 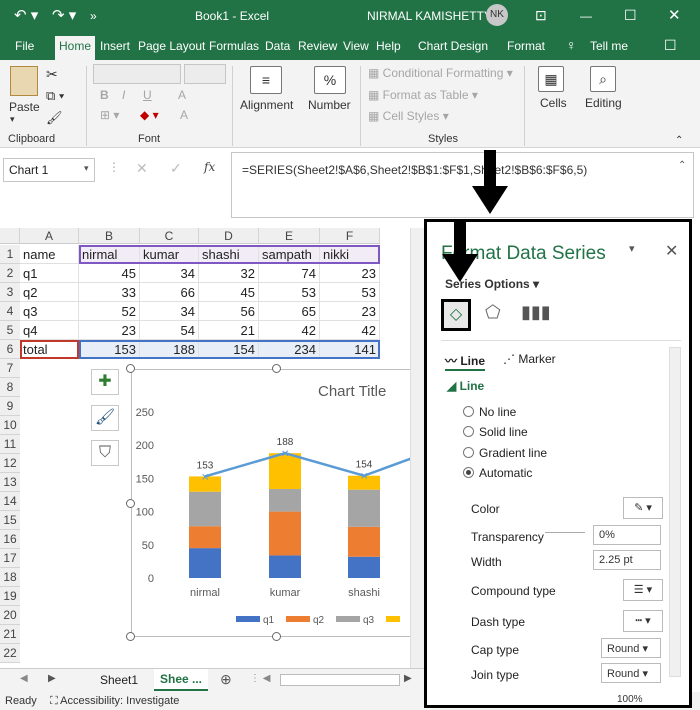 What do you see at coordinates (632, 248) in the screenshot?
I see `pane-options-dropdown: ▾` at bounding box center [632, 248].